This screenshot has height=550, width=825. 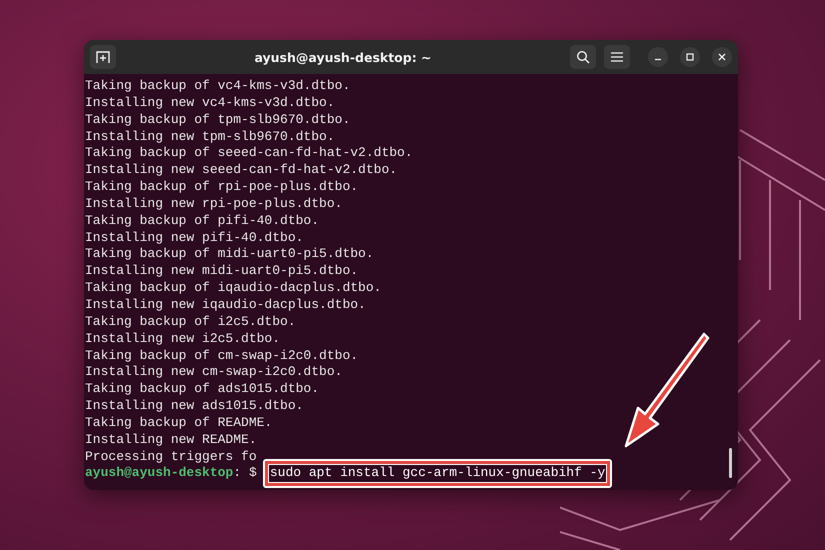 What do you see at coordinates (210, 103) in the screenshot?
I see `terminal-output-line: Installing new vc4-kms-v3d.dtbo.` at bounding box center [210, 103].